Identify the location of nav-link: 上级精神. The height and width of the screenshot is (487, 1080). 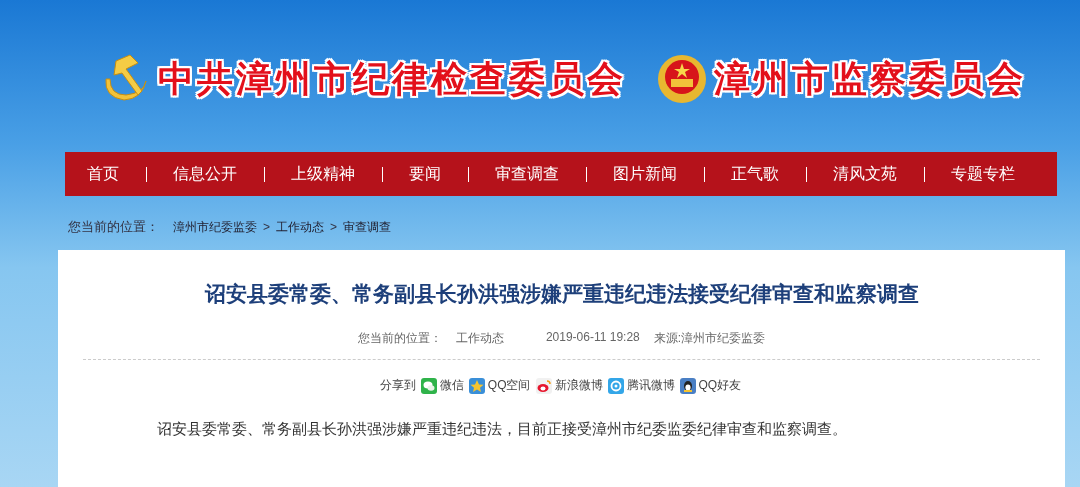
(323, 174).